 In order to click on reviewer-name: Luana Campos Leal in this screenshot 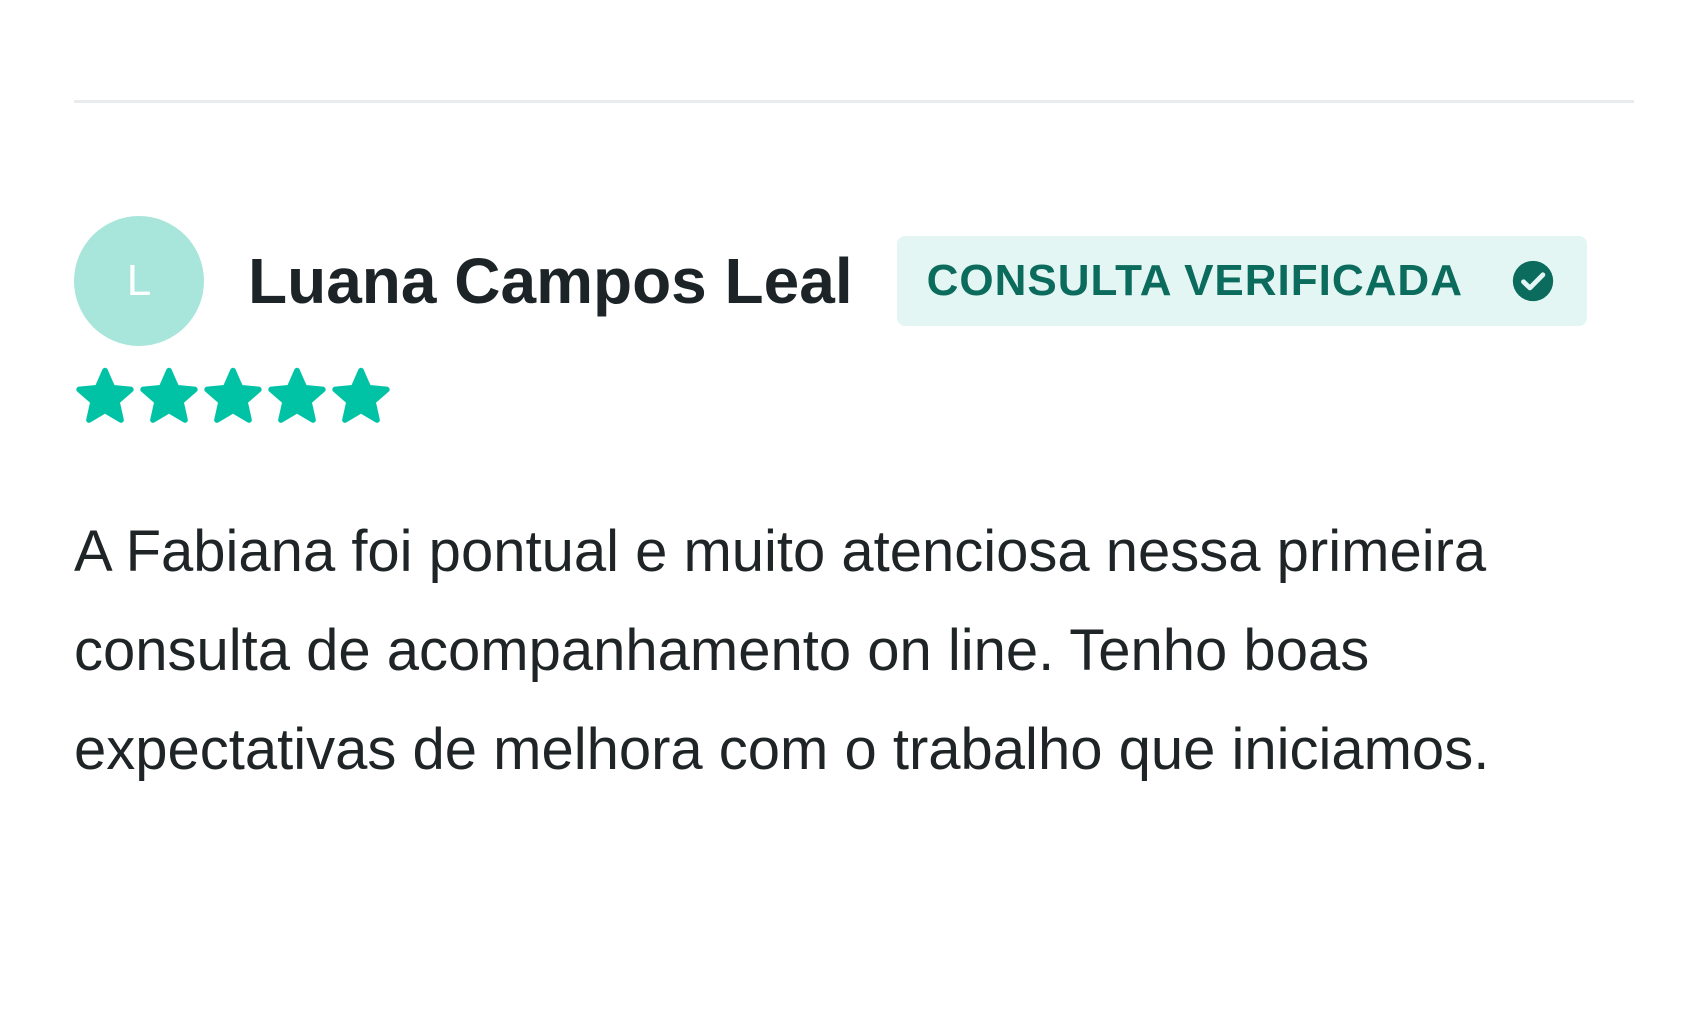, I will do `click(550, 281)`.